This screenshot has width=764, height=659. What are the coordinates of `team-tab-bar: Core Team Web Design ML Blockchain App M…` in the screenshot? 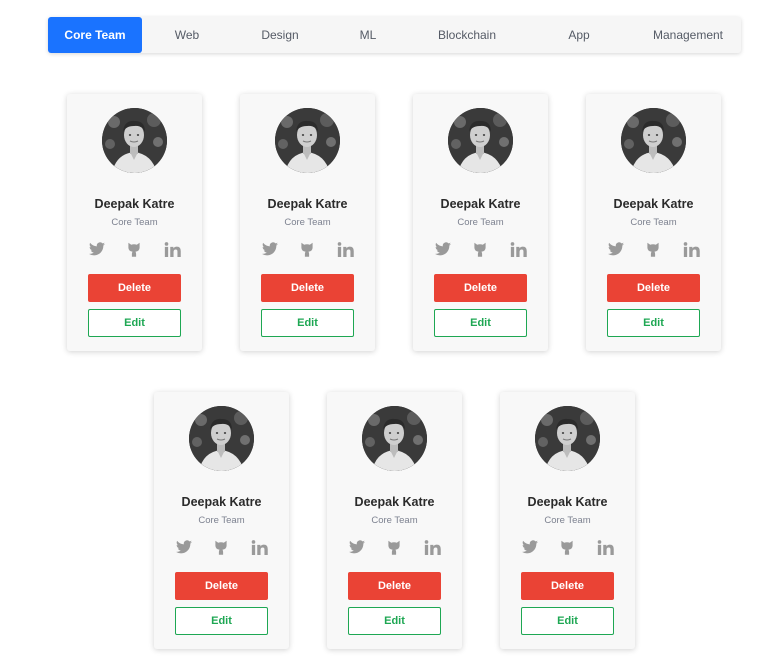 It's located at (394, 35).